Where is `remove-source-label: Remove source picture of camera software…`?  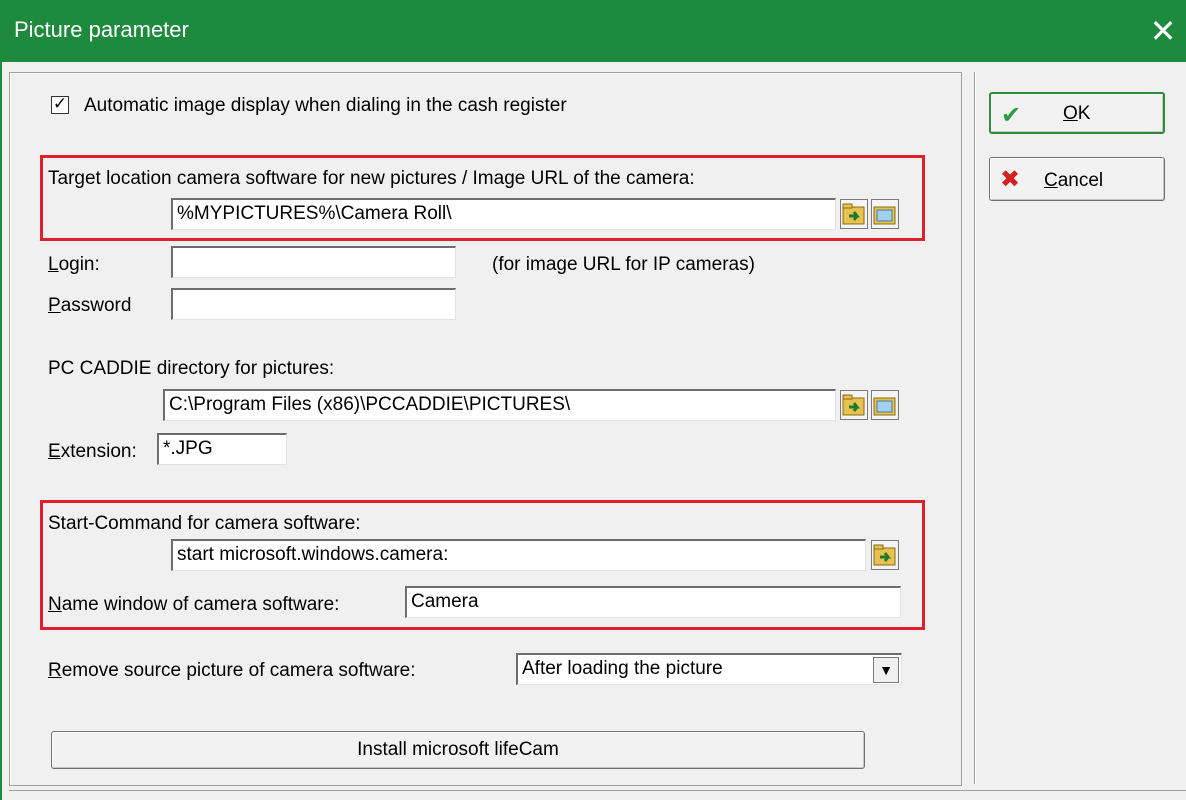
remove-source-label: Remove source picture of camera software… is located at coordinates (232, 670).